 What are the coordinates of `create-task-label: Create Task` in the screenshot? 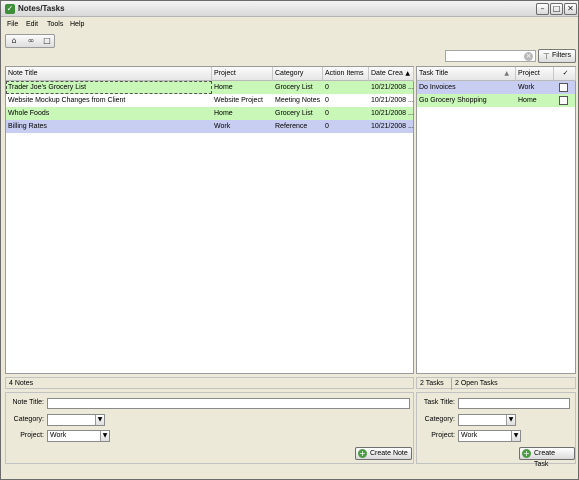 It's located at (545, 459).